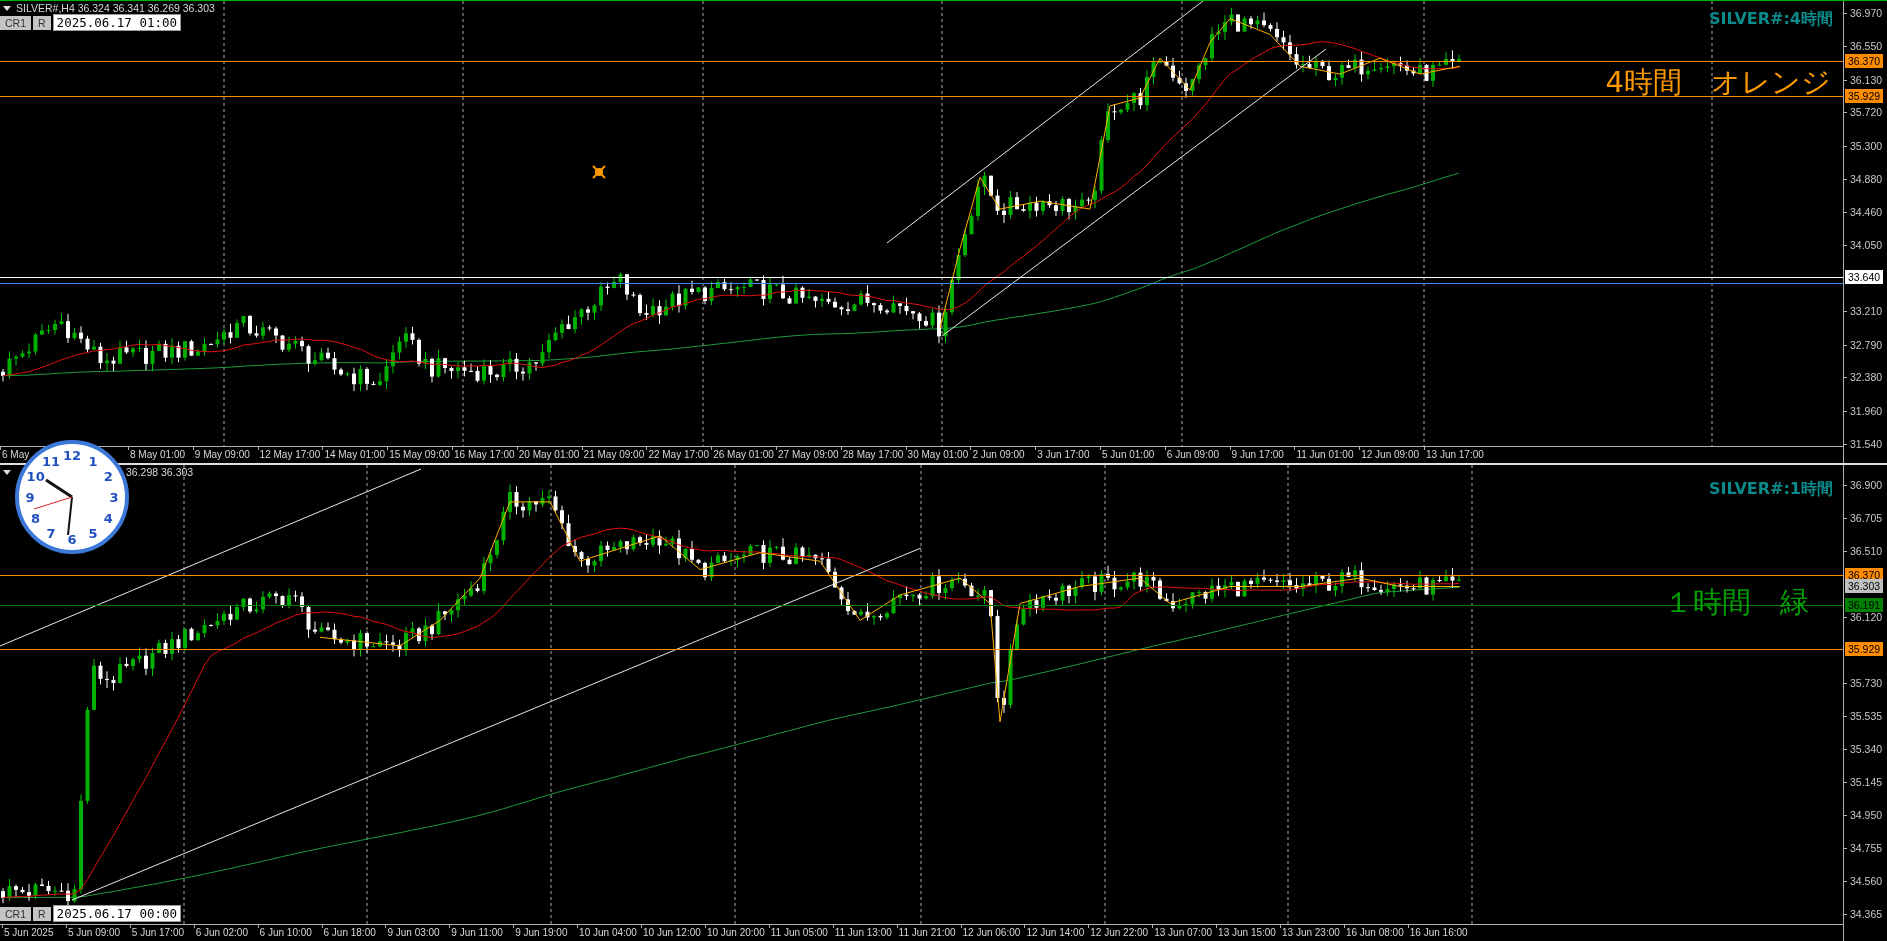  What do you see at coordinates (608, 932) in the screenshot?
I see `time-label: 10 Jun 04:00` at bounding box center [608, 932].